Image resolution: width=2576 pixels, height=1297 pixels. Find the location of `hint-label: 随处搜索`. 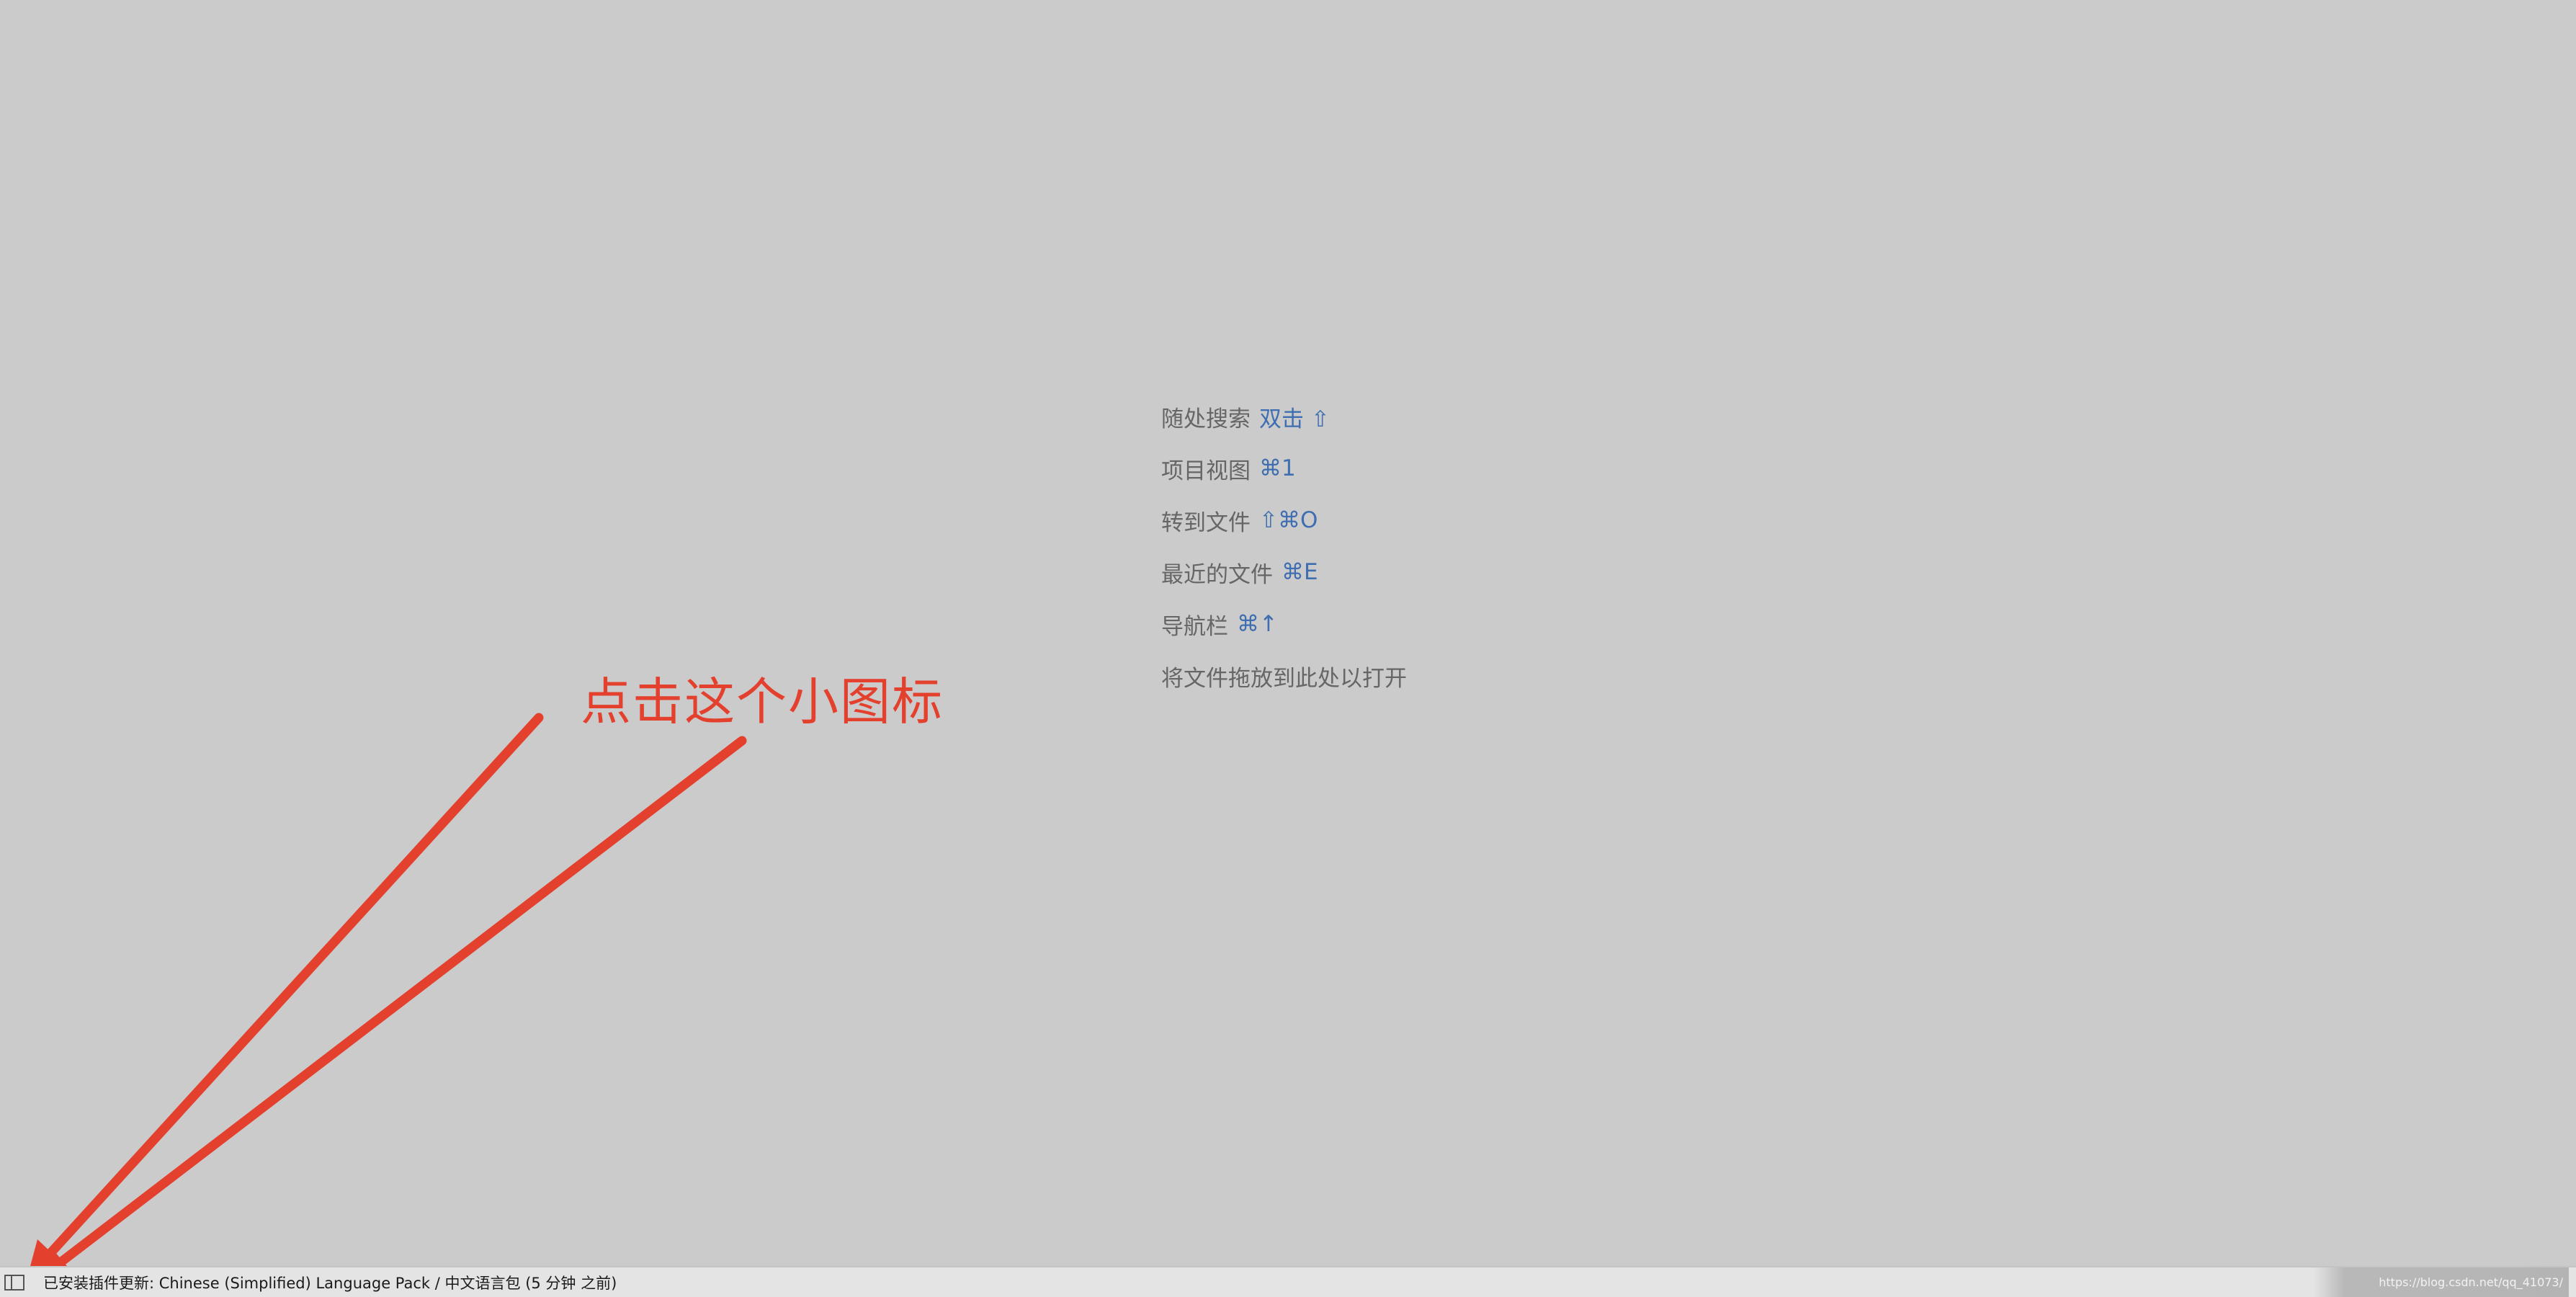

hint-label: 随处搜索 is located at coordinates (1206, 419).